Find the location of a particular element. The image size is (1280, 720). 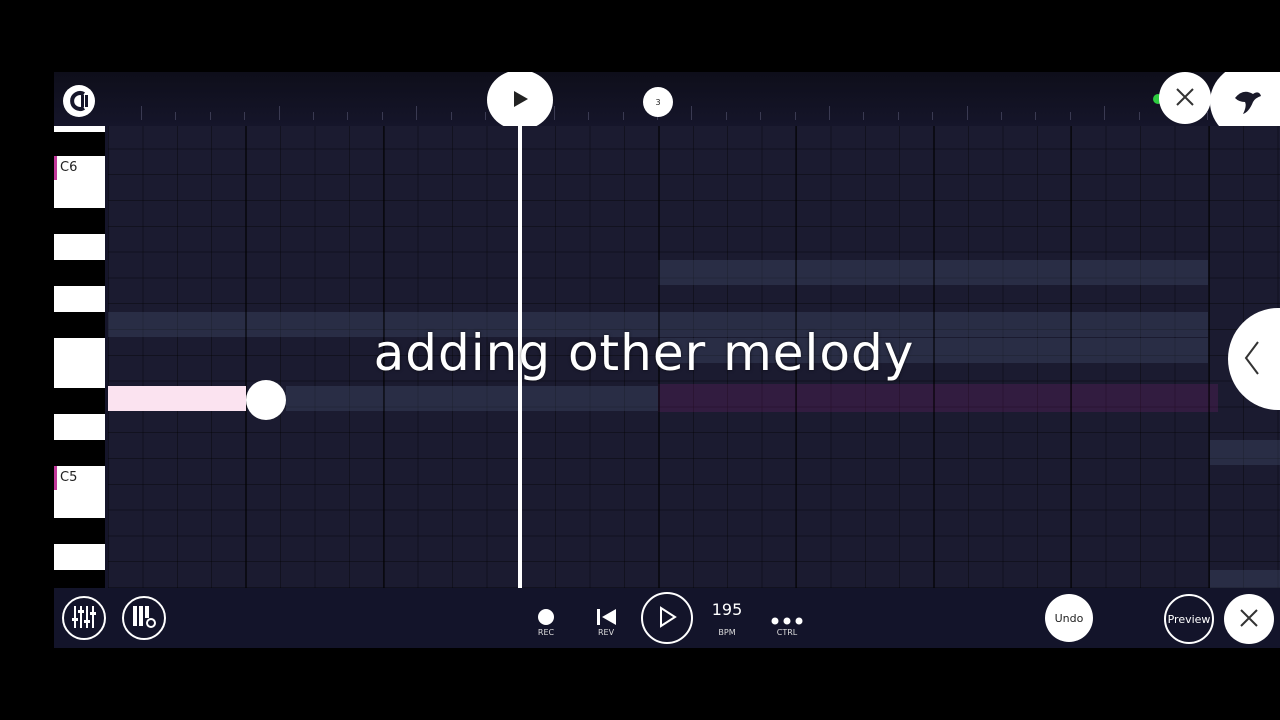

piano-settings-icon is located at coordinates (144, 618).